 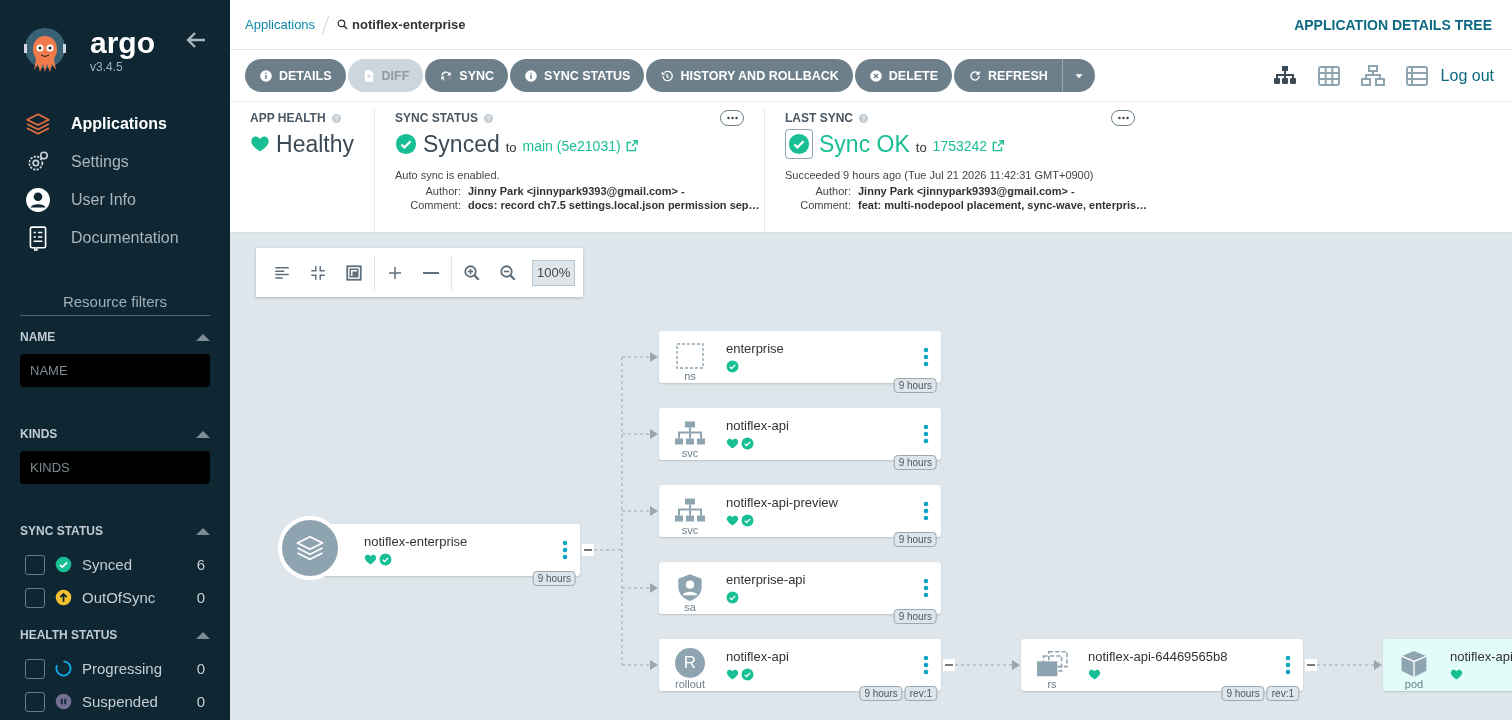 What do you see at coordinates (446, 75) in the screenshot?
I see `sync-icon` at bounding box center [446, 75].